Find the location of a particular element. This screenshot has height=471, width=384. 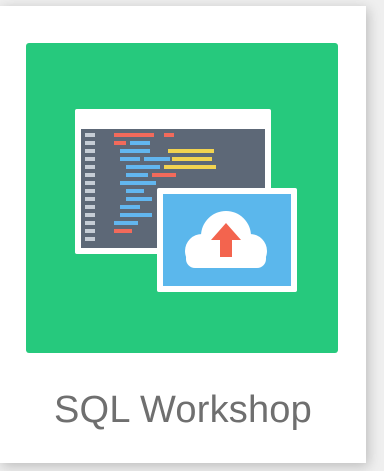

upload-panel-icon is located at coordinates (227, 240).